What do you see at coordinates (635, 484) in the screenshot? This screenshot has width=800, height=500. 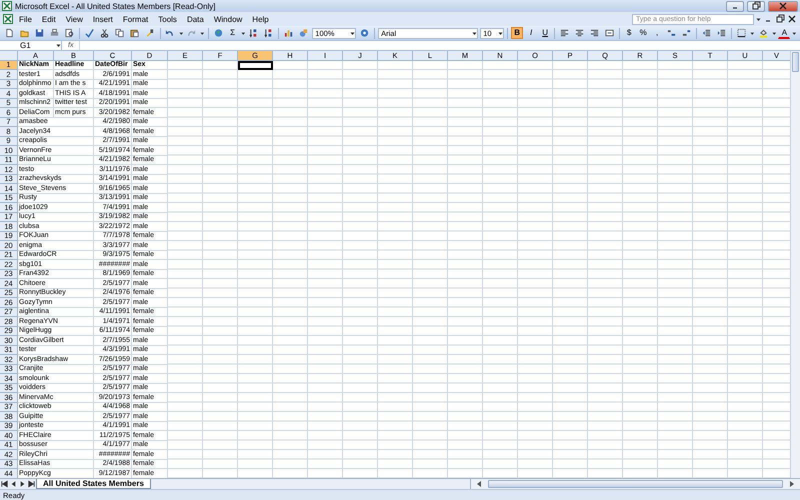 I see `horizontal-scrollbar` at bounding box center [635, 484].